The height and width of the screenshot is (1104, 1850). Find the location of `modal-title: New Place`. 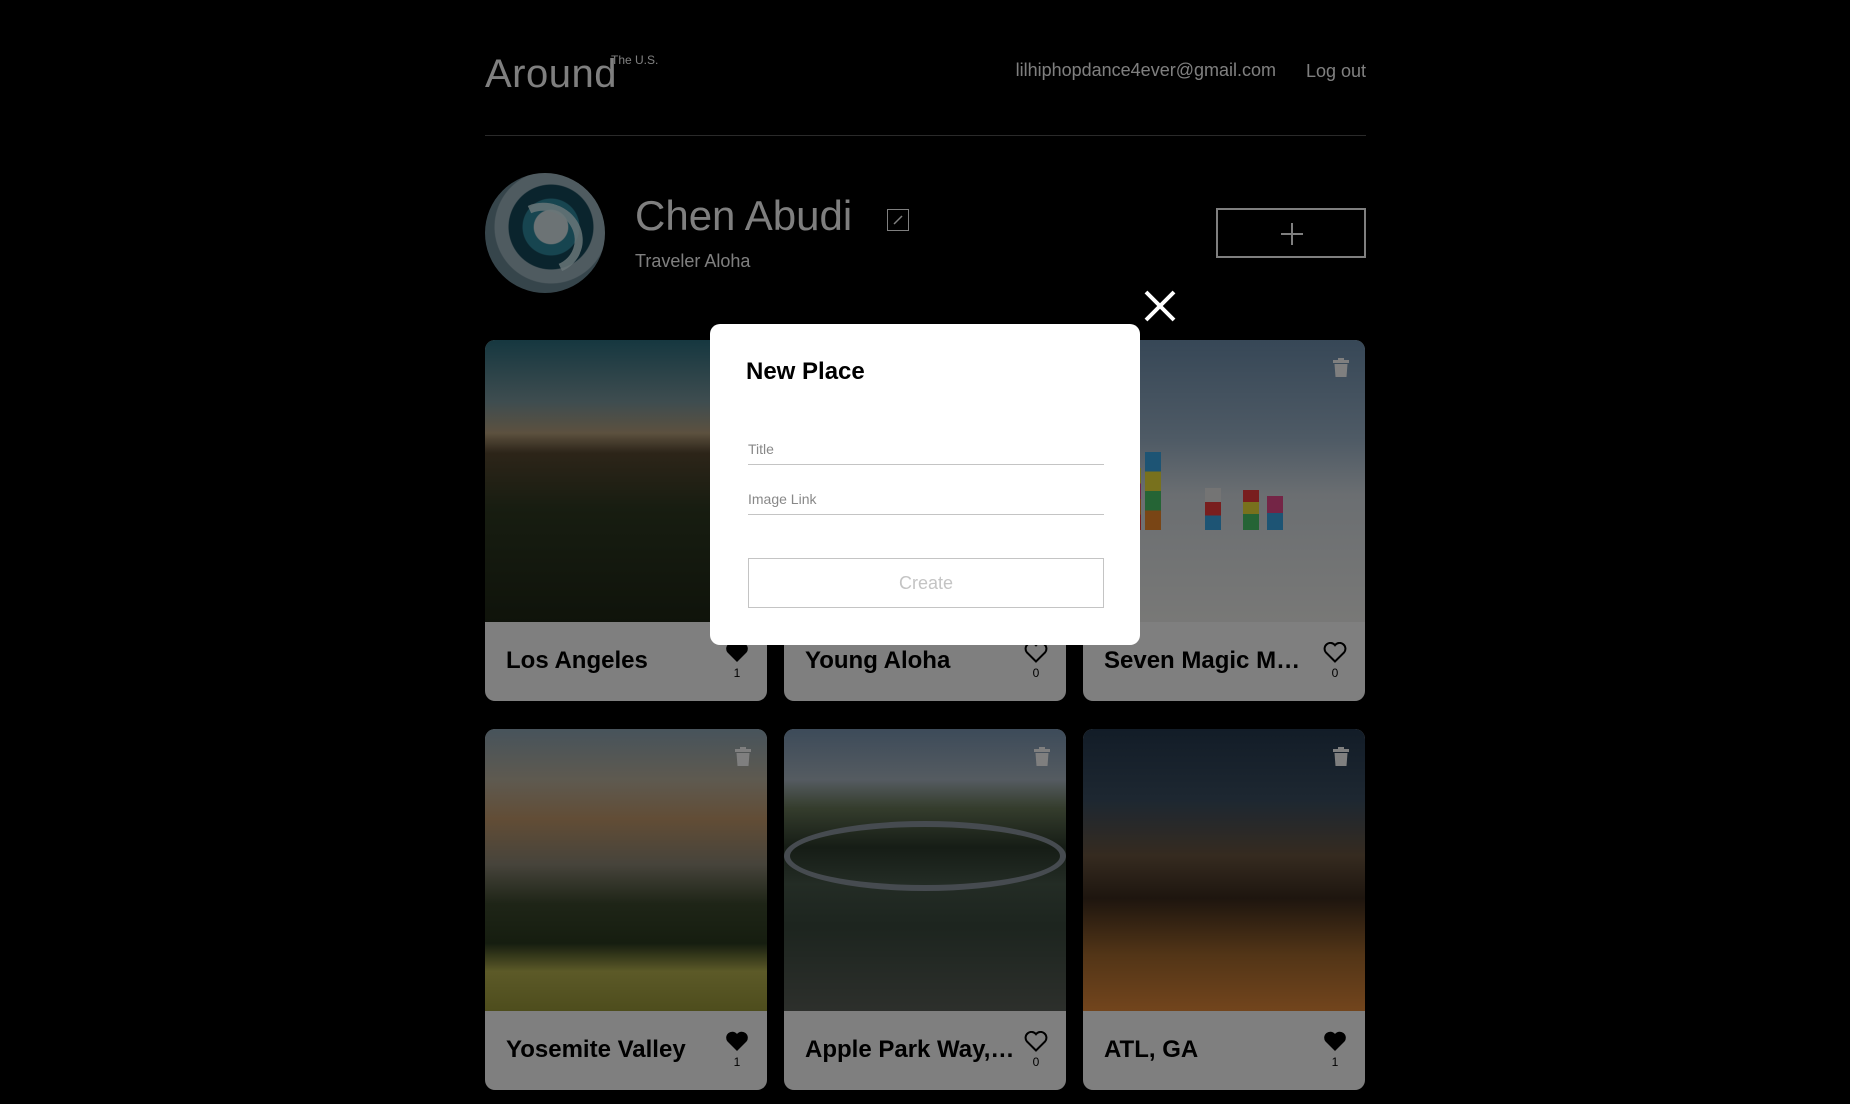

modal-title: New Place is located at coordinates (805, 371).